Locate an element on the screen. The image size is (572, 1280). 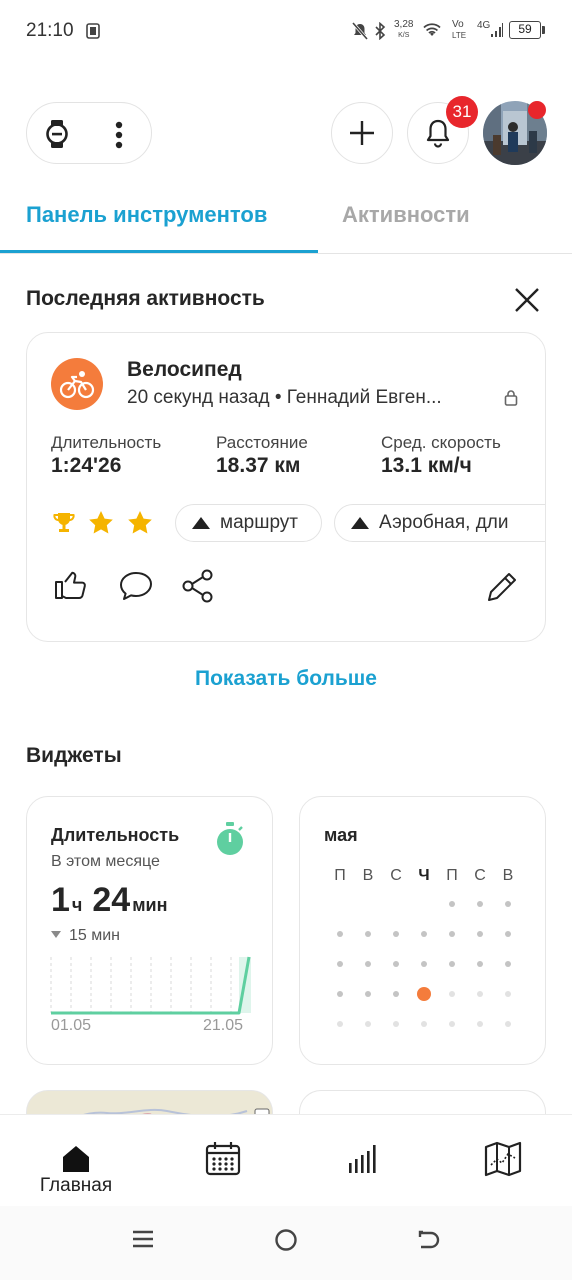
signal-icon is located at coordinates (497, 30).